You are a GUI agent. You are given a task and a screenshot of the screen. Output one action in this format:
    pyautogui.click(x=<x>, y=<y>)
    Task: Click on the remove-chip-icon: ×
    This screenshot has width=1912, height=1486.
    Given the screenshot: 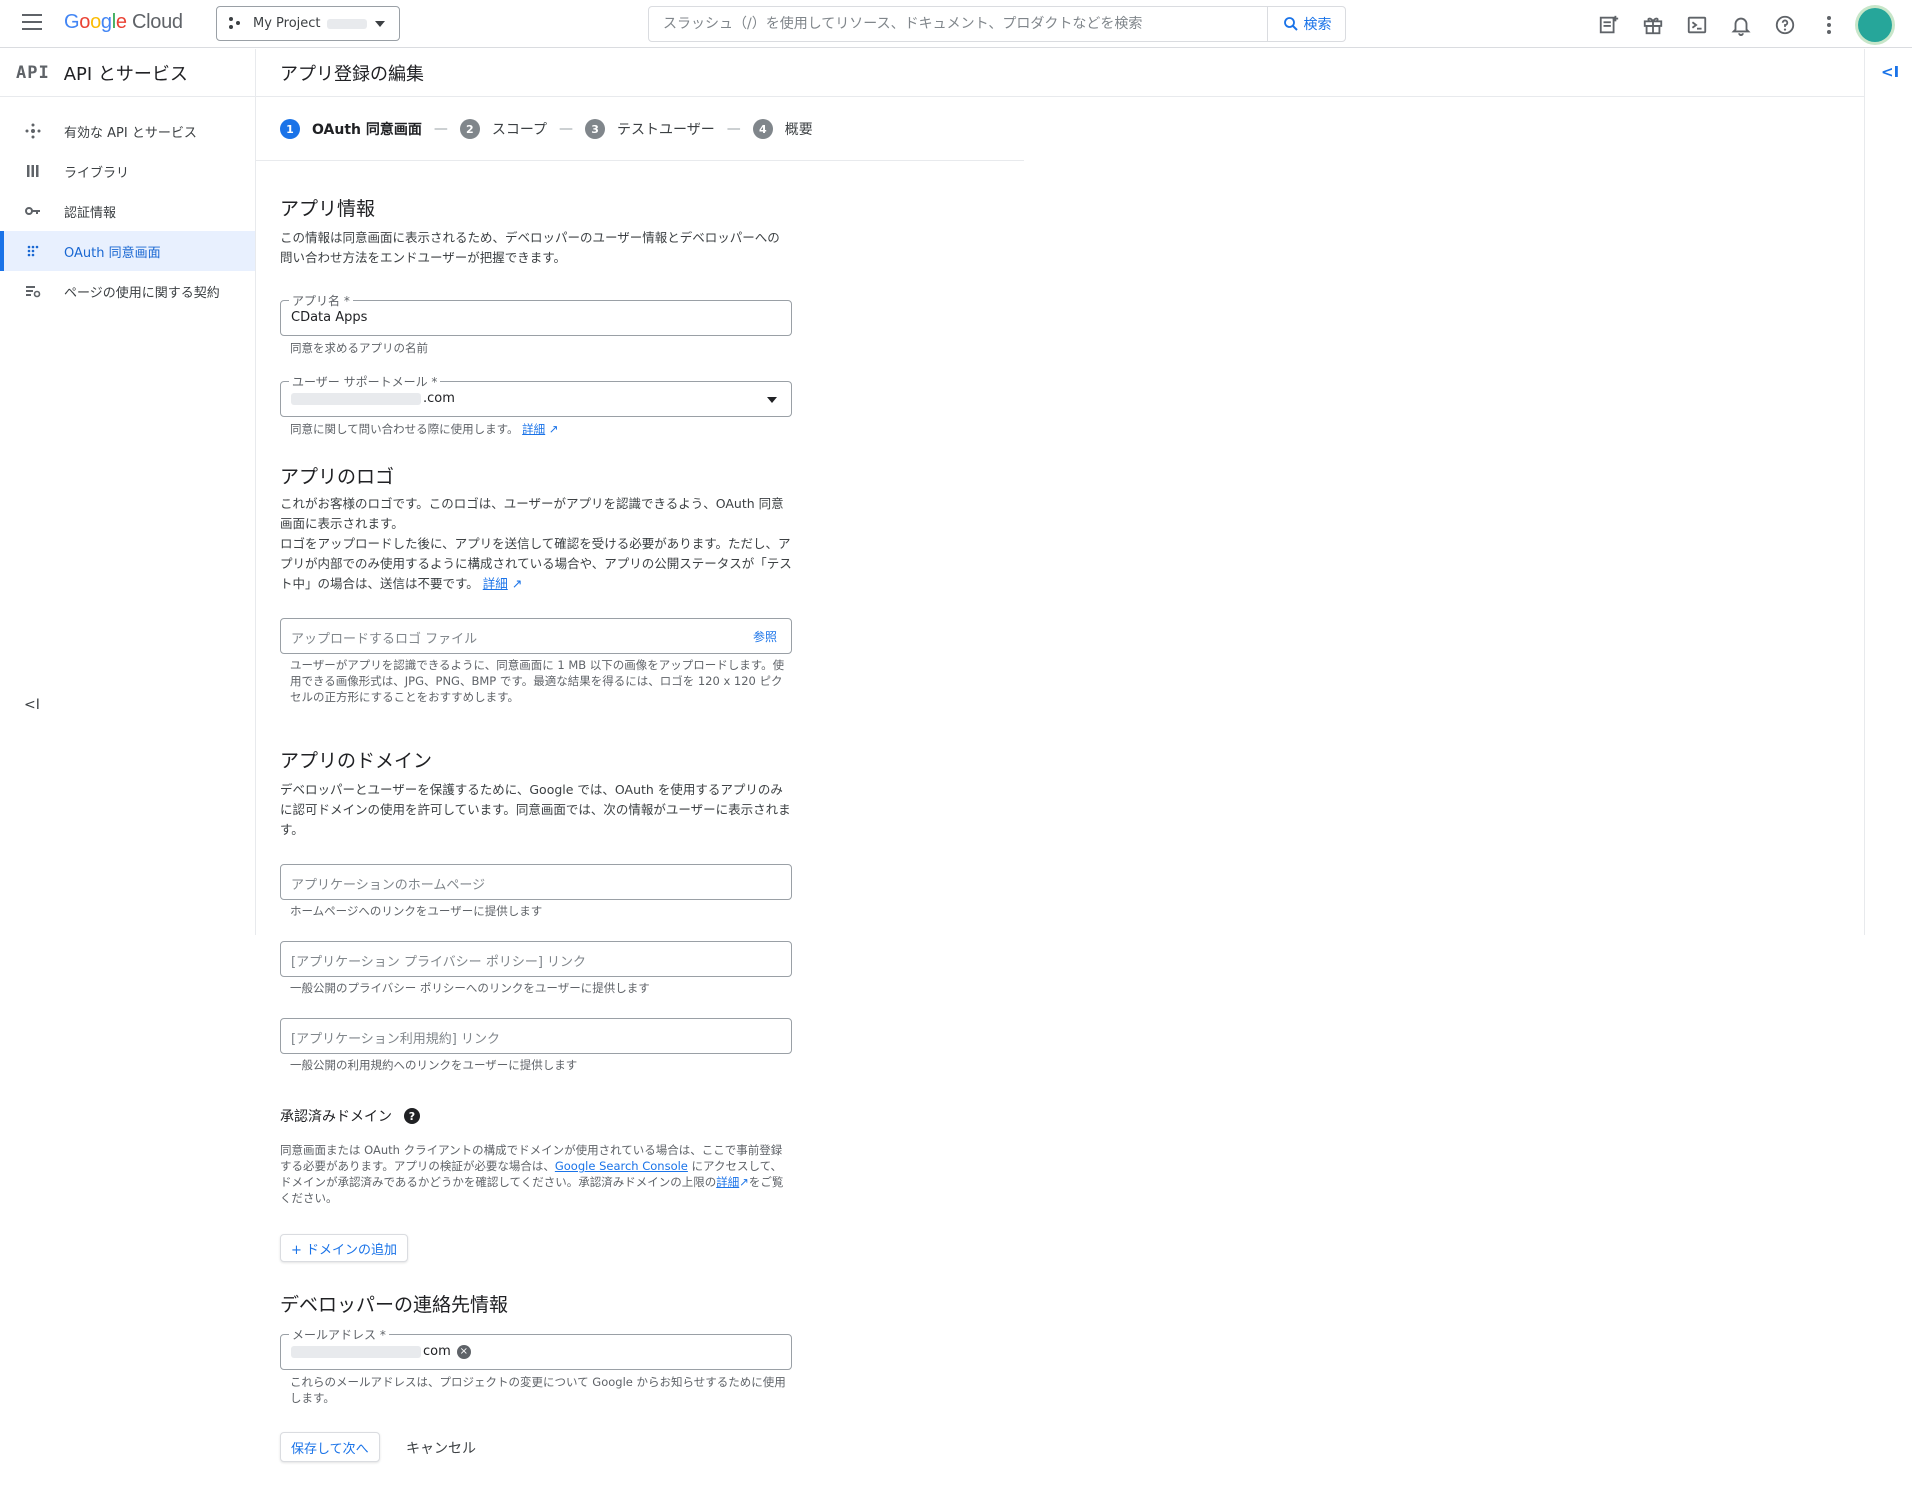 What is the action you would take?
    pyautogui.click(x=463, y=1351)
    